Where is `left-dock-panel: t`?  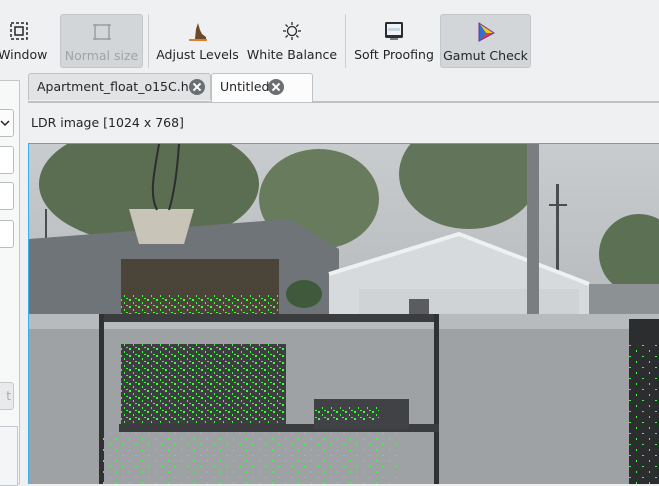 left-dock-panel: t is located at coordinates (10, 283).